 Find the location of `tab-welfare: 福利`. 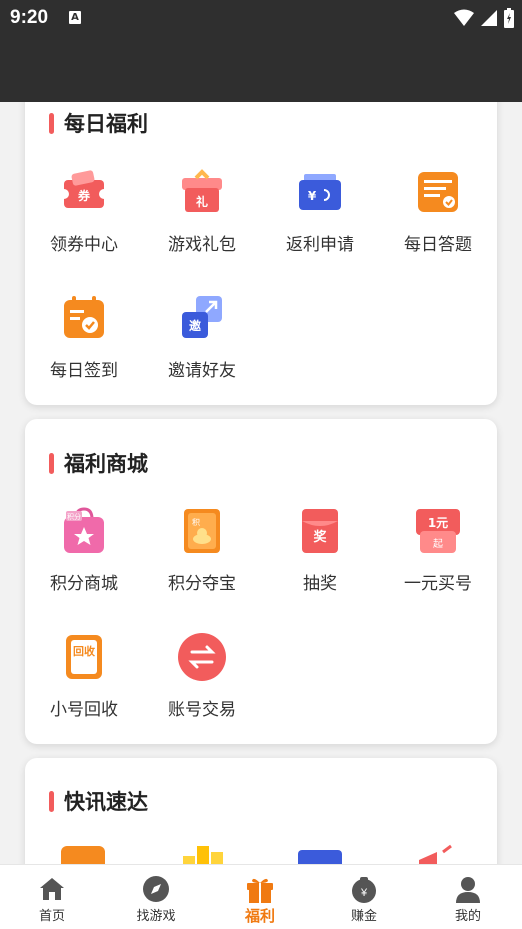

tab-welfare: 福利 is located at coordinates (260, 899).